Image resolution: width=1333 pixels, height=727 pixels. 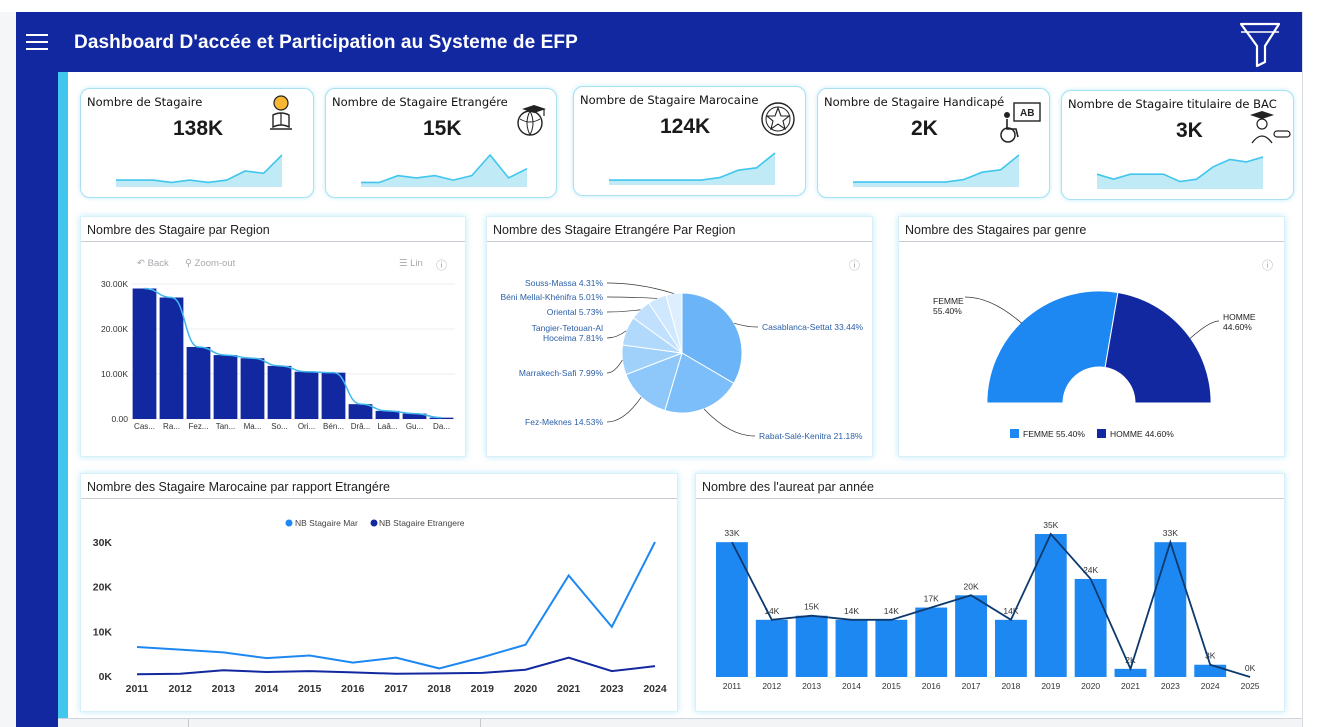 What do you see at coordinates (281, 112) in the screenshot?
I see `student-reading-icon` at bounding box center [281, 112].